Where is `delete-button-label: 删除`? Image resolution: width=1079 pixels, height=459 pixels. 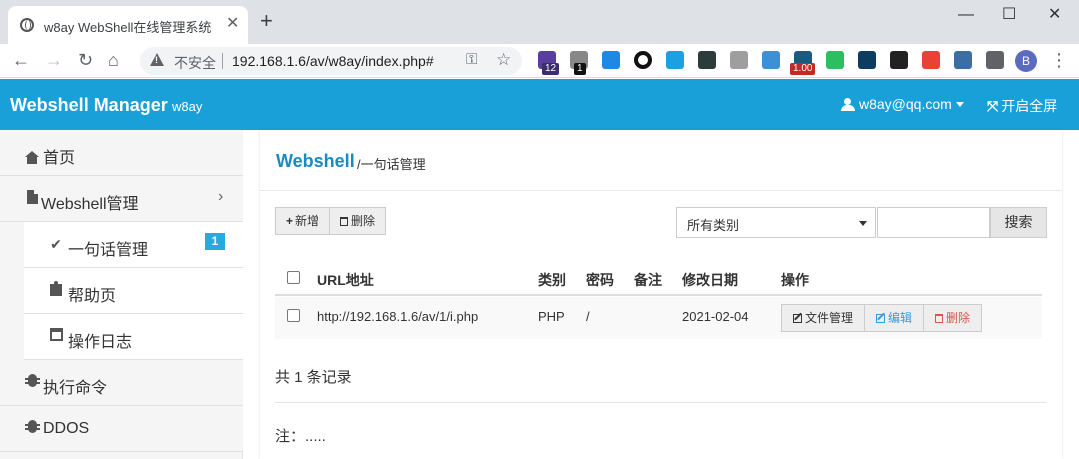
delete-button-label: 删除 is located at coordinates (363, 221).